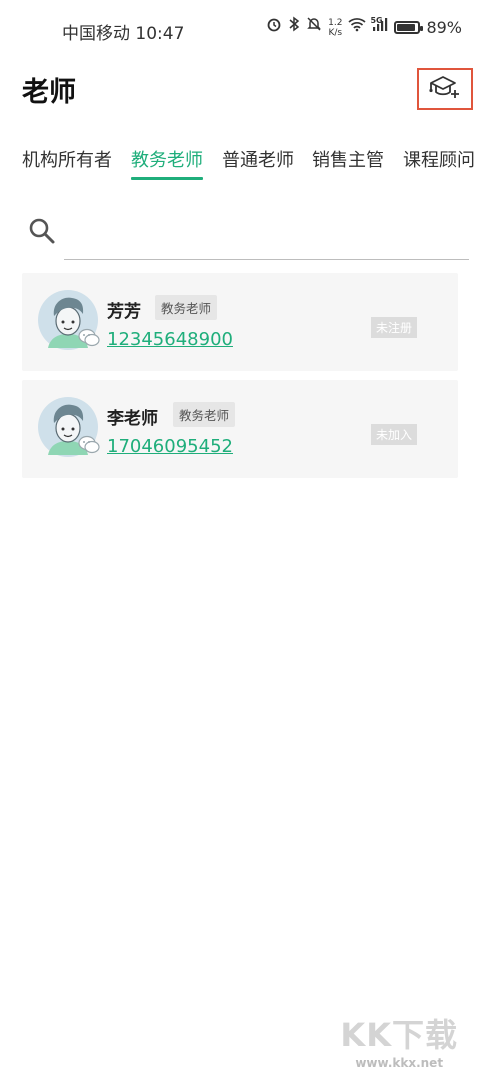 The height and width of the screenshot is (1070, 480). Describe the element at coordinates (240, 429) in the screenshot. I see `teacher-card: 李老师 教务老师 17046095452 未加入` at that location.